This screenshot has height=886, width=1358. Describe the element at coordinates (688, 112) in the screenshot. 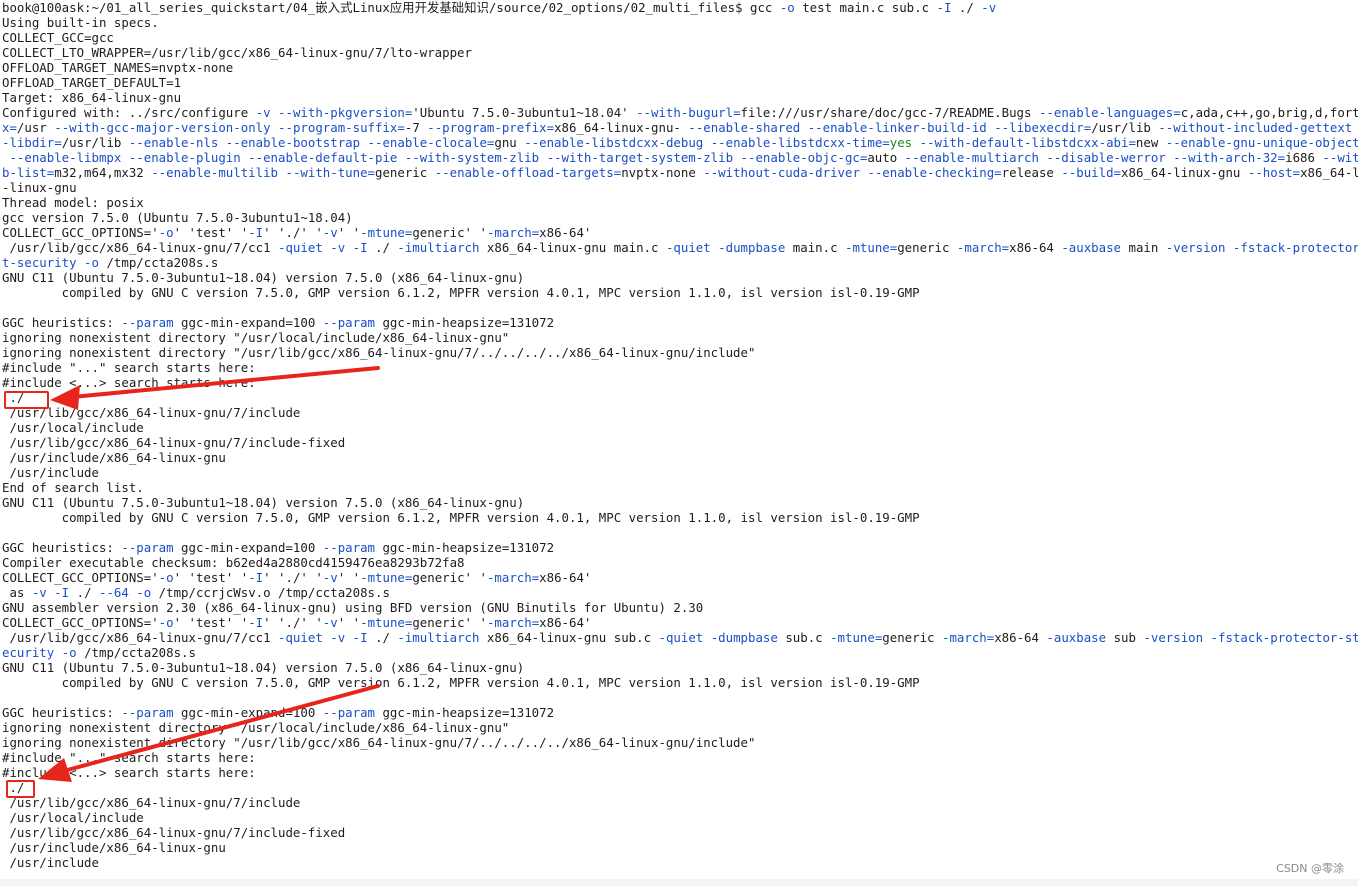

I see `option-flag: --with-bugurl=` at that location.